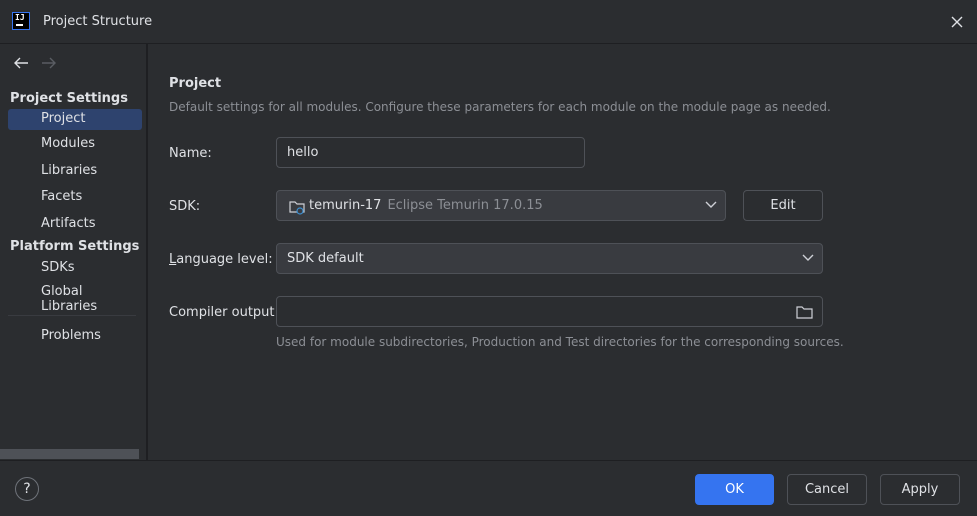 Image resolution: width=977 pixels, height=516 pixels. Describe the element at coordinates (68, 143) in the screenshot. I see `sidebar-item-label: Modules` at that location.